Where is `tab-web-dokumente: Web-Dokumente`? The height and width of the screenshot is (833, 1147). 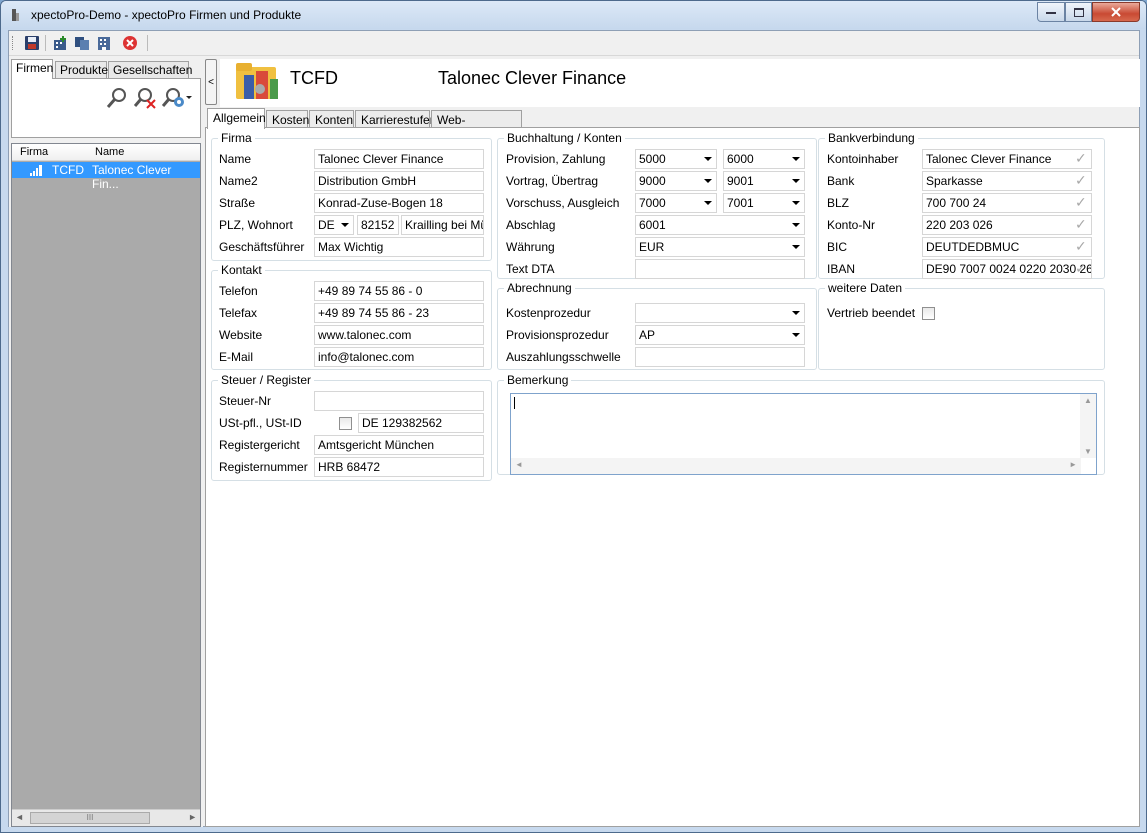 tab-web-dokumente: Web-Dokumente is located at coordinates (476, 125).